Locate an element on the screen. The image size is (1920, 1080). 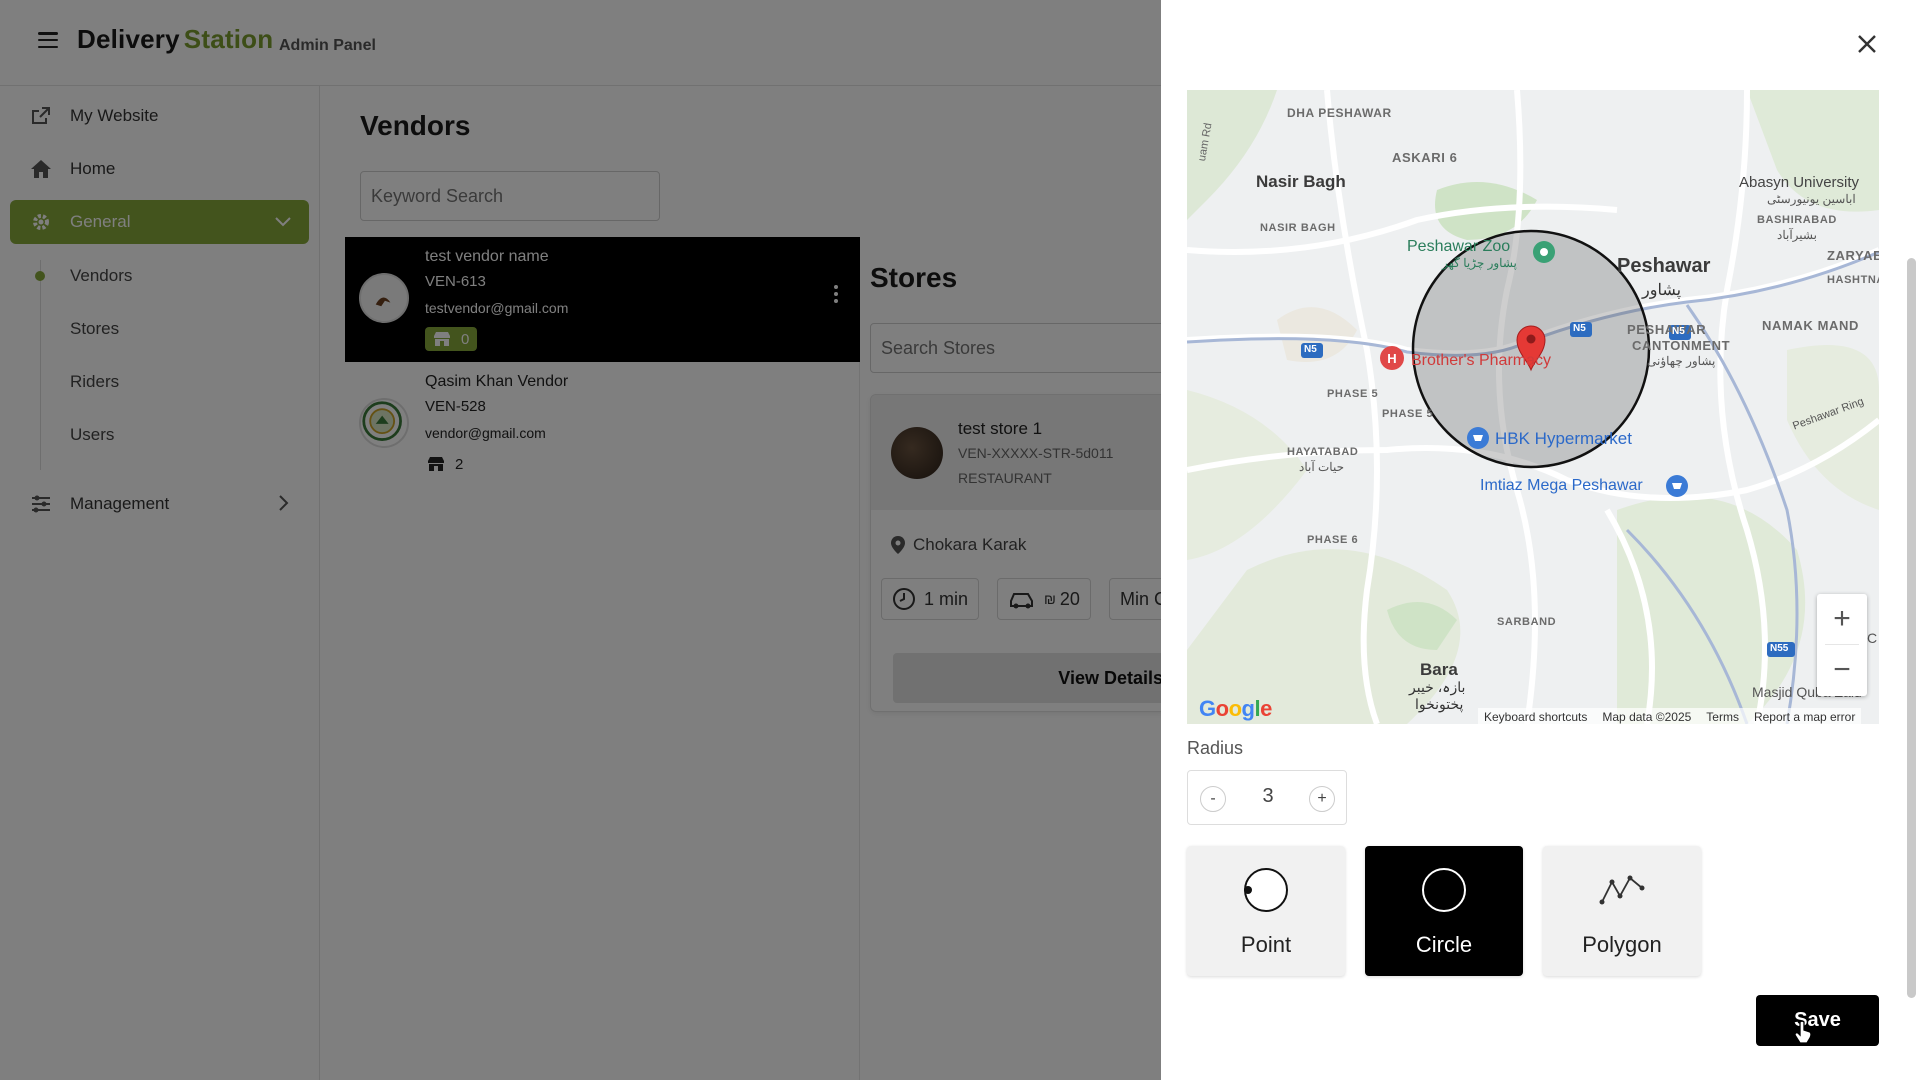
map-label-cantonment: PESHAWAR is located at coordinates (1667, 329).